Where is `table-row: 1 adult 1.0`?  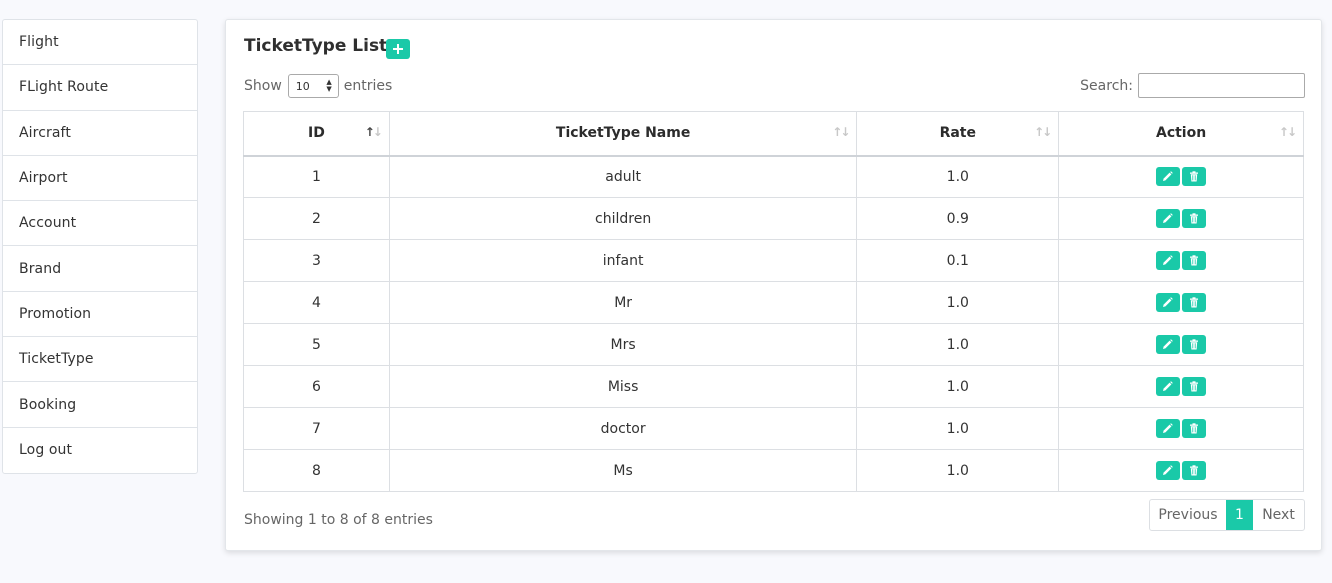
table-row: 1 adult 1.0 is located at coordinates (773, 176).